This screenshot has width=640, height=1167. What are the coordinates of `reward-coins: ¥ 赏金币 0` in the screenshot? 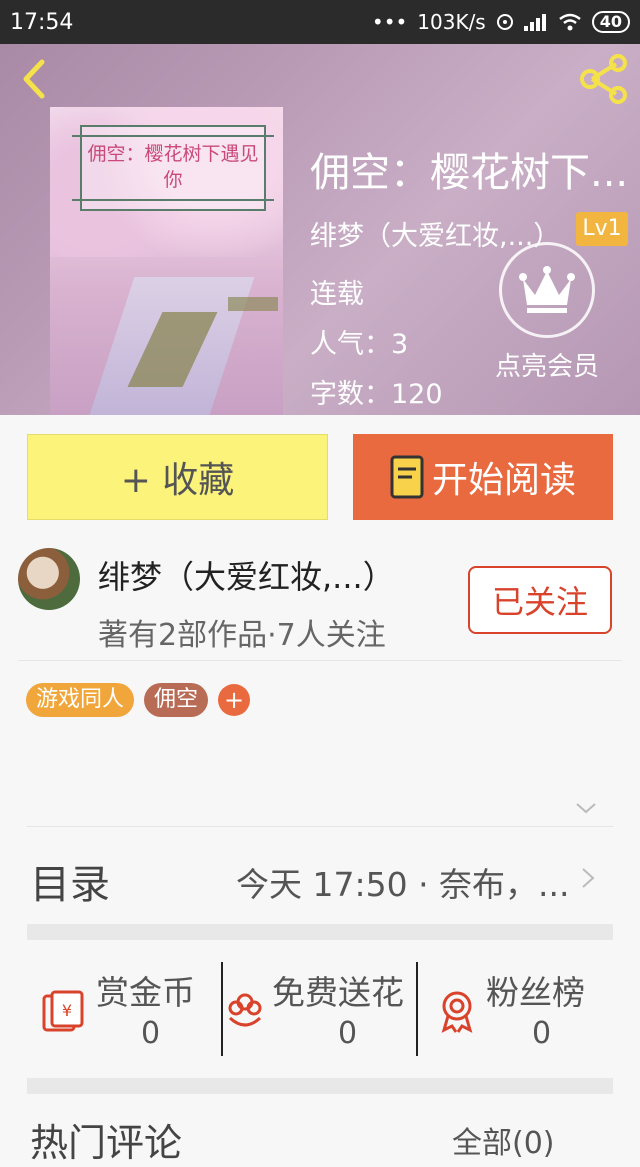 It's located at (125, 1010).